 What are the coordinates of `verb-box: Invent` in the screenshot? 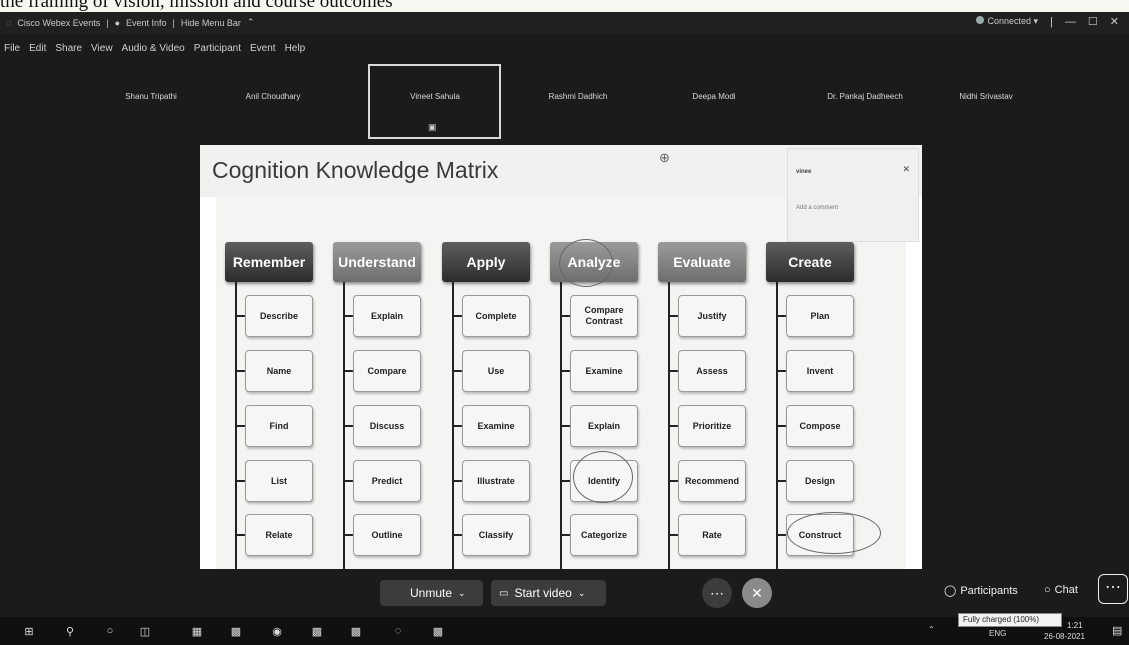 It's located at (820, 371).